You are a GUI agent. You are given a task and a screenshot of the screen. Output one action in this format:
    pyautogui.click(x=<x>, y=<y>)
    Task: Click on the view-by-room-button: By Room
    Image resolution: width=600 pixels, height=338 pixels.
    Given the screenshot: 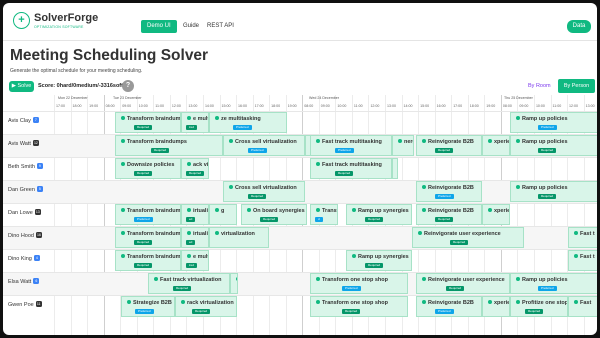 What is the action you would take?
    pyautogui.click(x=539, y=86)
    